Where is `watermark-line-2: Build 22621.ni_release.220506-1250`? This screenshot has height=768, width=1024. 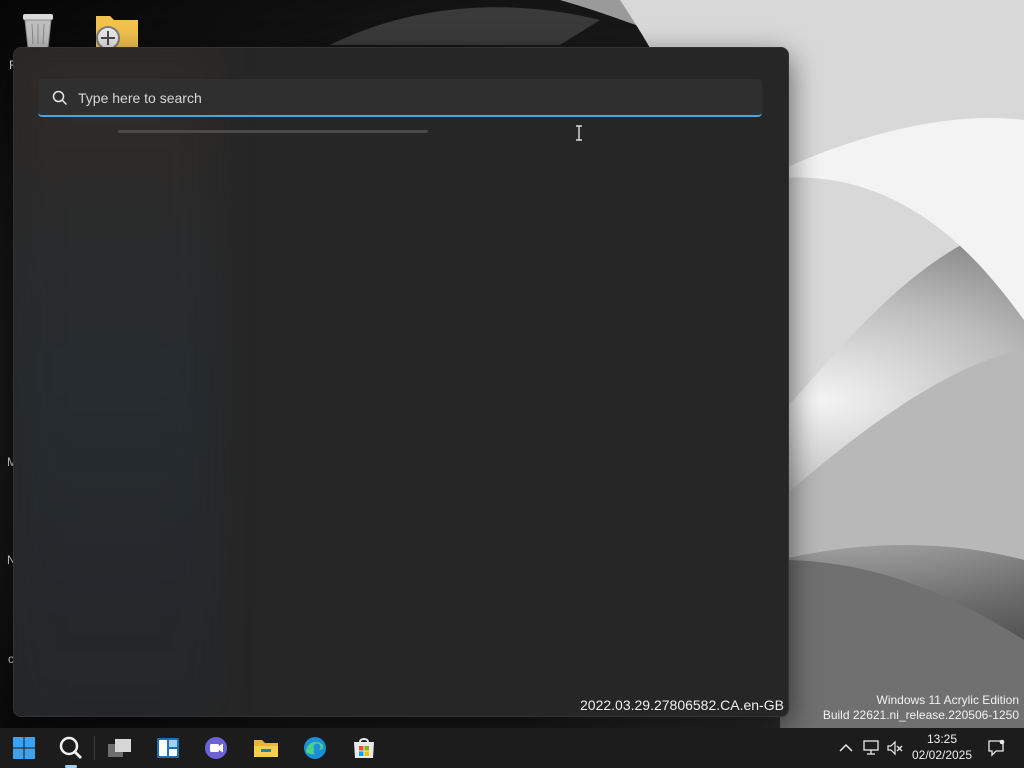 watermark-line-2: Build 22621.ni_release.220506-1250 is located at coordinates (920, 715).